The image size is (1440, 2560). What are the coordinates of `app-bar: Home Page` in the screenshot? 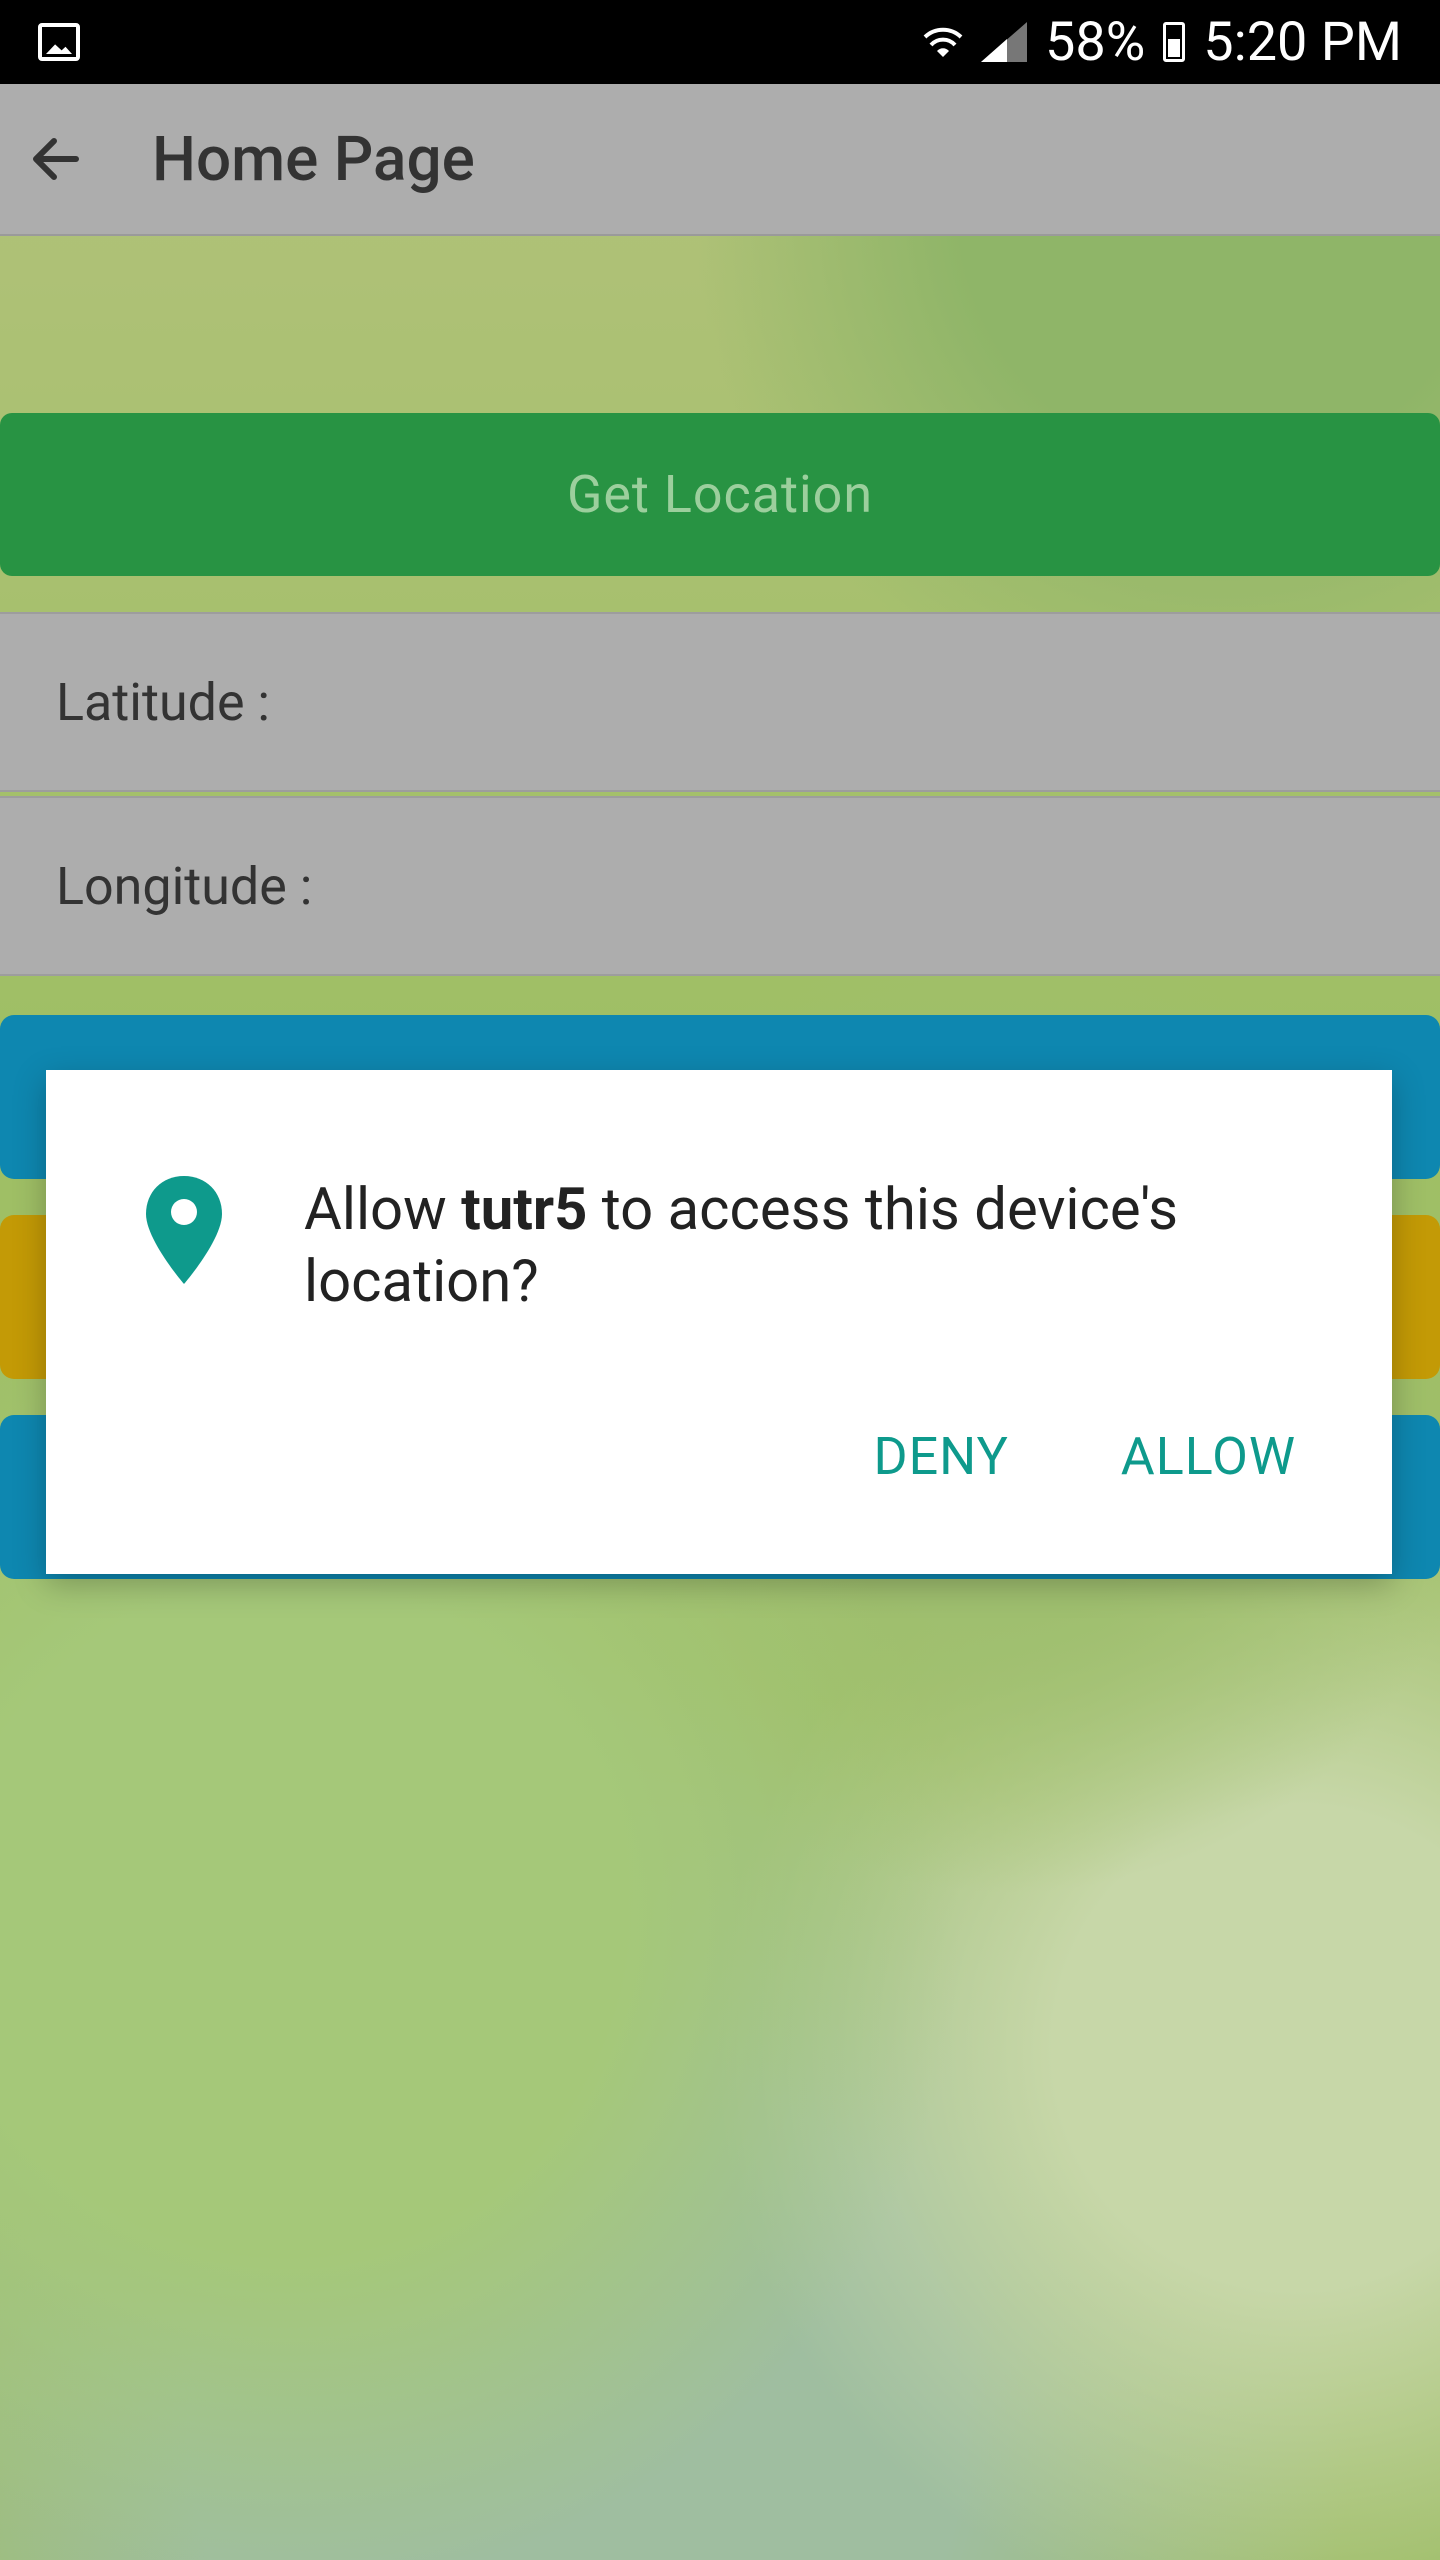 It's located at (720, 160).